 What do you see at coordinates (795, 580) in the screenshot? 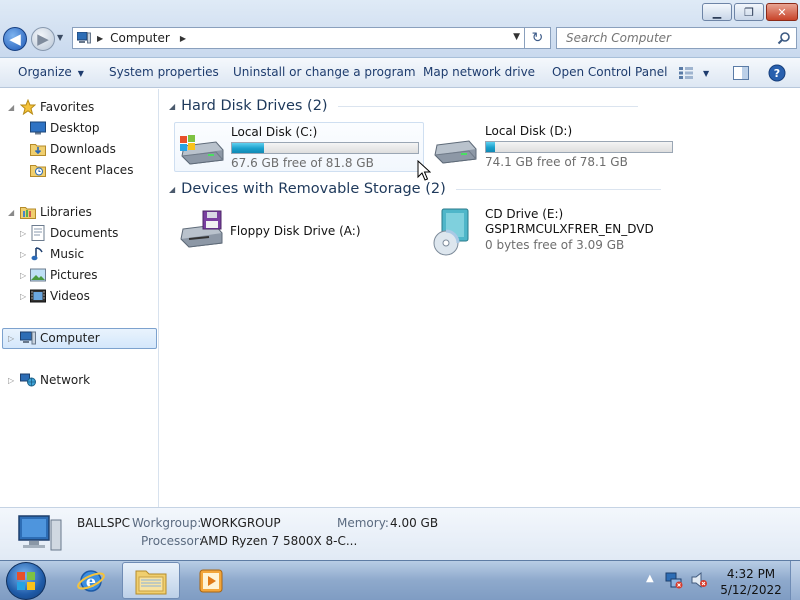
I see `show-desktop-button` at bounding box center [795, 580].